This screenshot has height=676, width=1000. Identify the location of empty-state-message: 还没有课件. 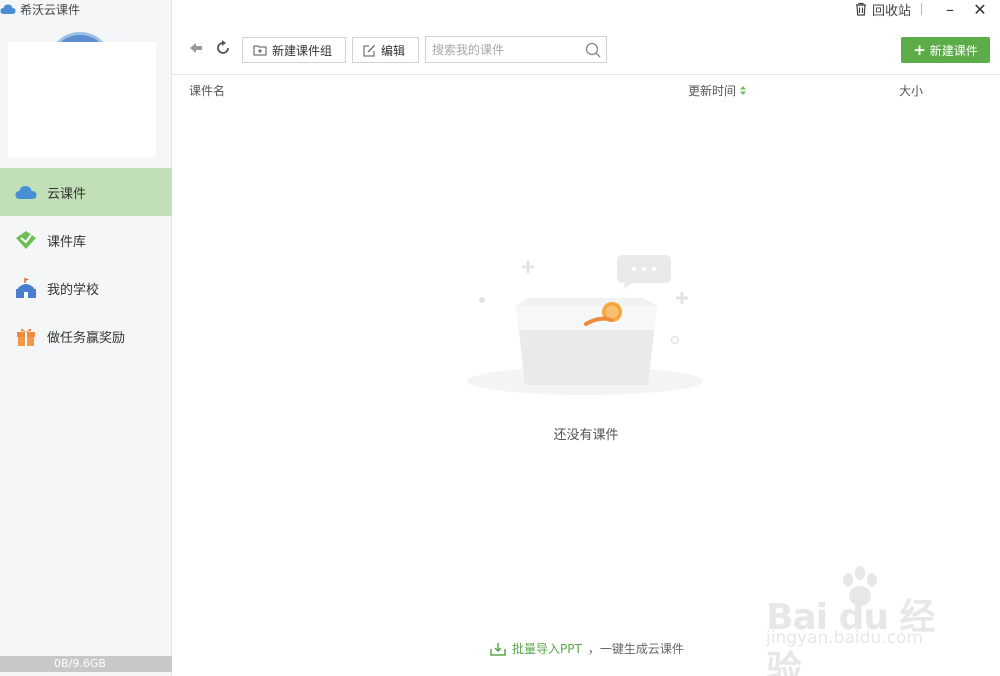
(586, 435).